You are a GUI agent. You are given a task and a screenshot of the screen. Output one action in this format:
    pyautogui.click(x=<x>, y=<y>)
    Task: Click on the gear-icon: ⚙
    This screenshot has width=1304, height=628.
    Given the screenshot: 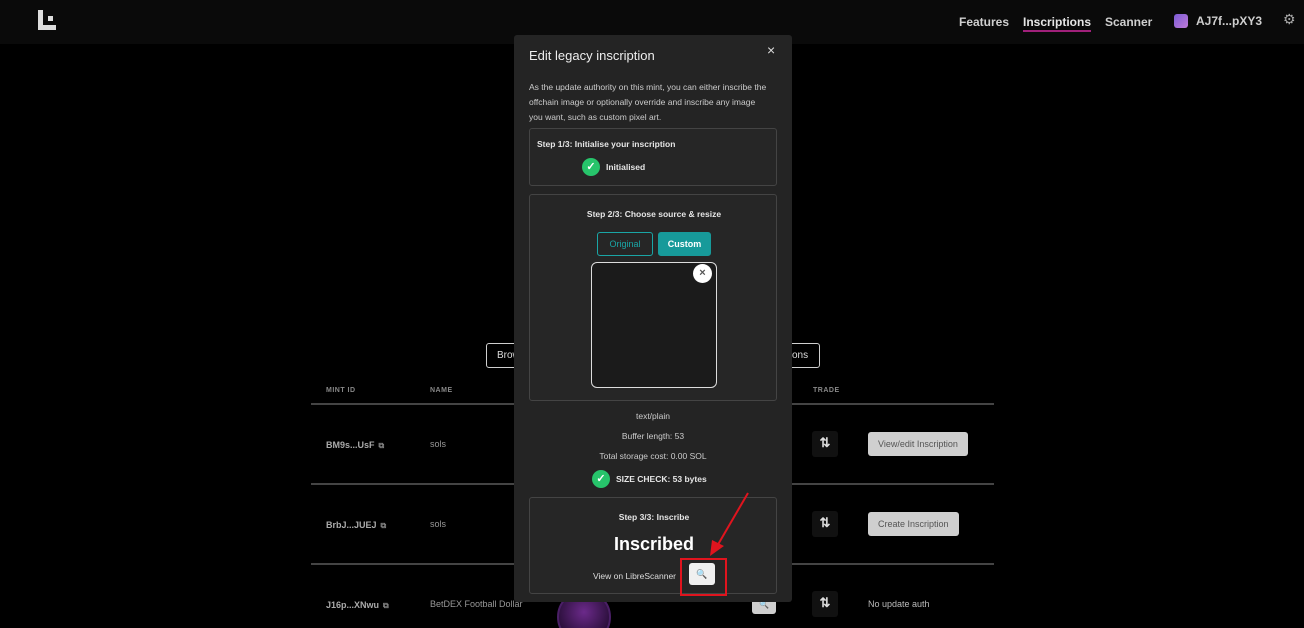 What is the action you would take?
    pyautogui.click(x=1289, y=19)
    